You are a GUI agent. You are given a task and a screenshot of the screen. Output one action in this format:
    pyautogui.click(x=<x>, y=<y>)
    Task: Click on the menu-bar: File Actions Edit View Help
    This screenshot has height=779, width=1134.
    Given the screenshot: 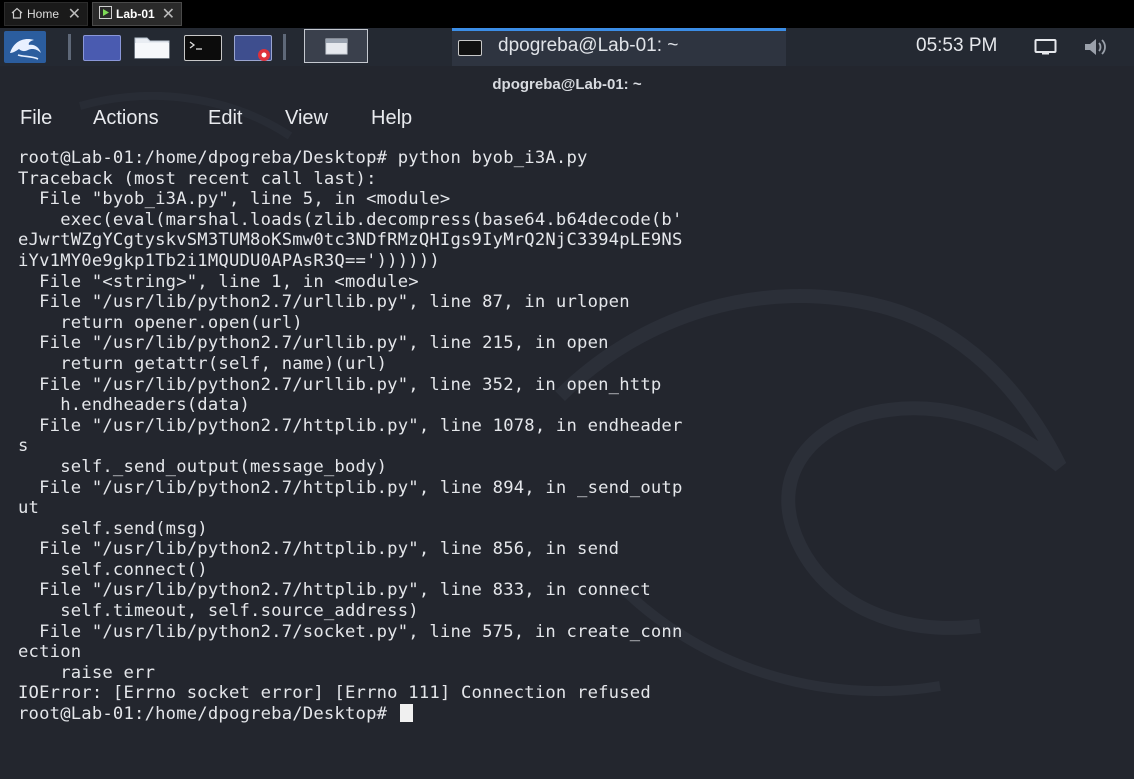 What is the action you would take?
    pyautogui.click(x=567, y=120)
    